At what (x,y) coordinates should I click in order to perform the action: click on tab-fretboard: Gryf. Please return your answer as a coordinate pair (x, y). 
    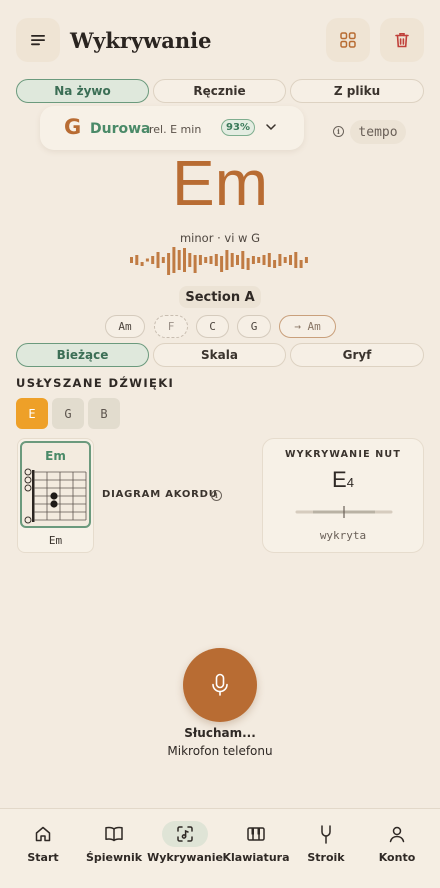
    Looking at the image, I should click on (357, 355).